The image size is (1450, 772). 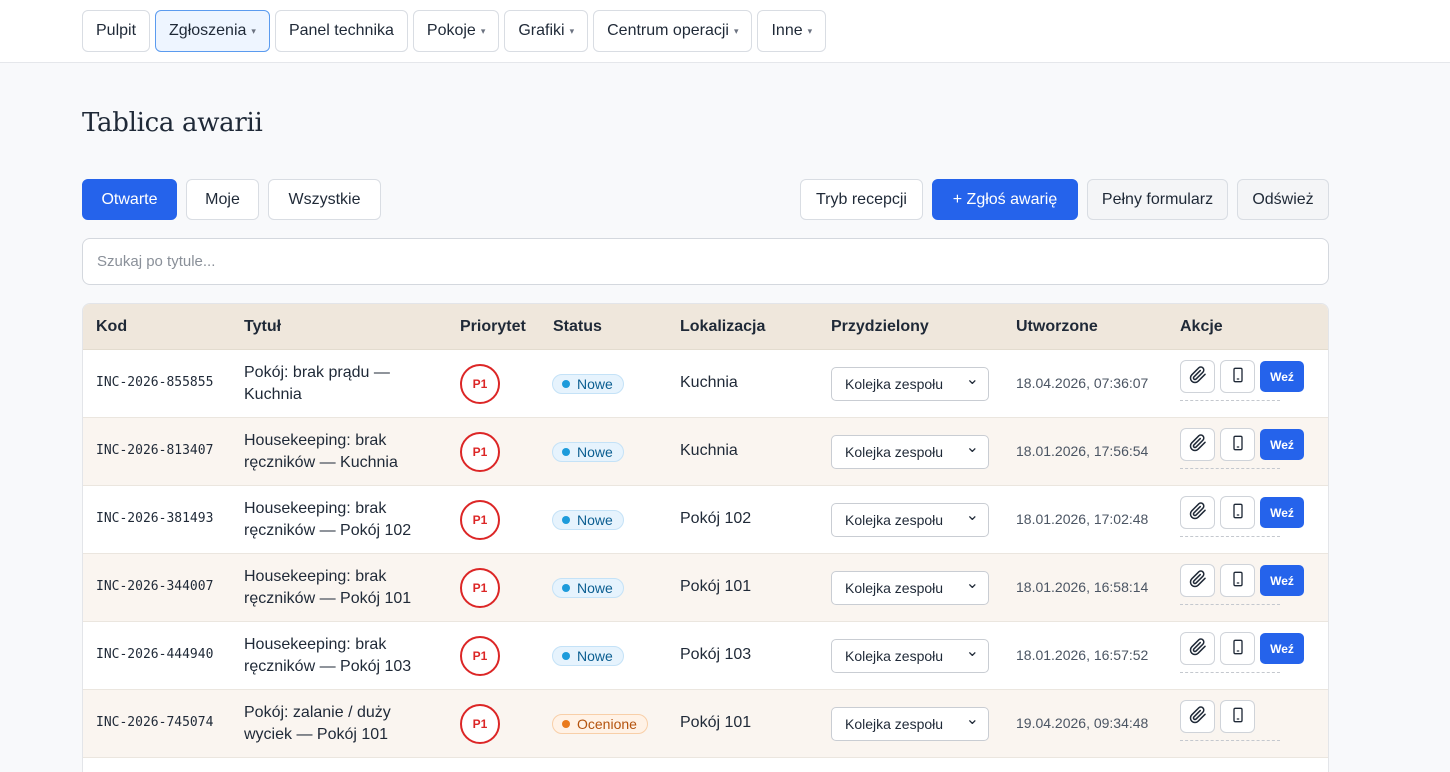 I want to click on nav-item-3: Pokoje ▾, so click(x=456, y=31).